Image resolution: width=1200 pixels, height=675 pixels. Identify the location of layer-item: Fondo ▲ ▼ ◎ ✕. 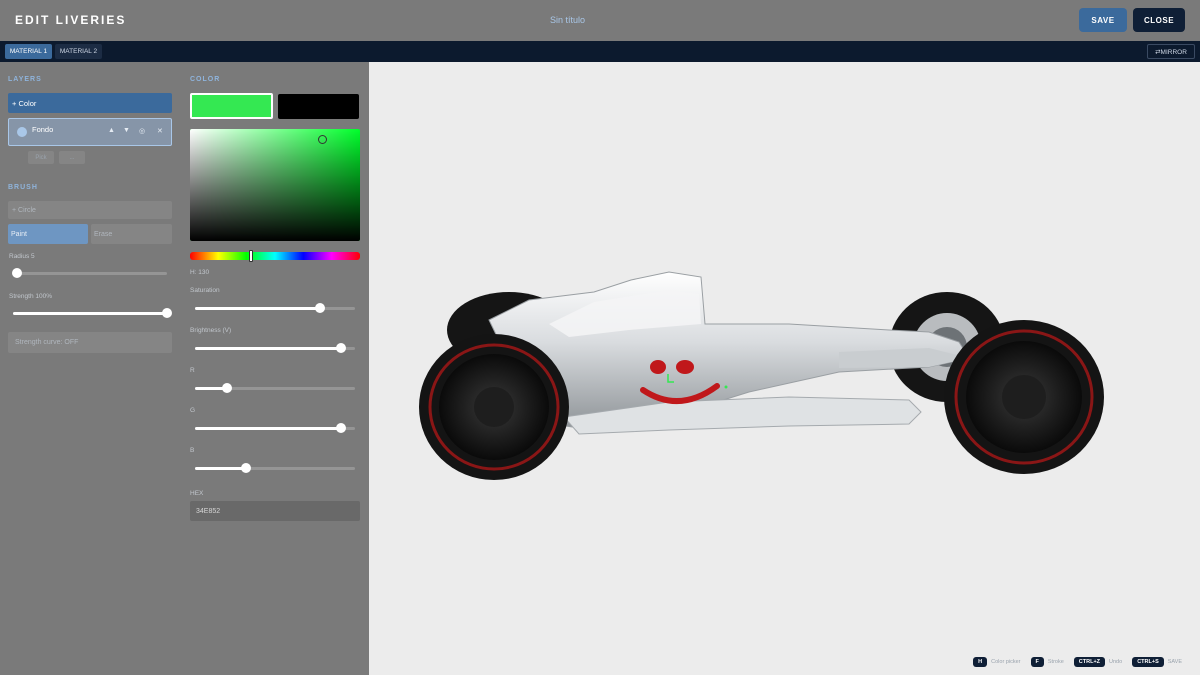
(90, 132).